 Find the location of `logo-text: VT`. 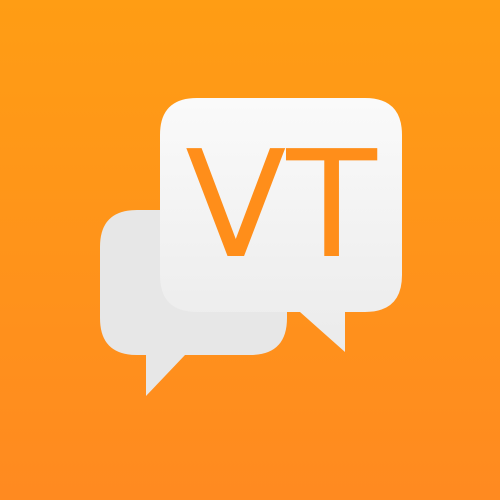

logo-text: VT is located at coordinates (281, 205).